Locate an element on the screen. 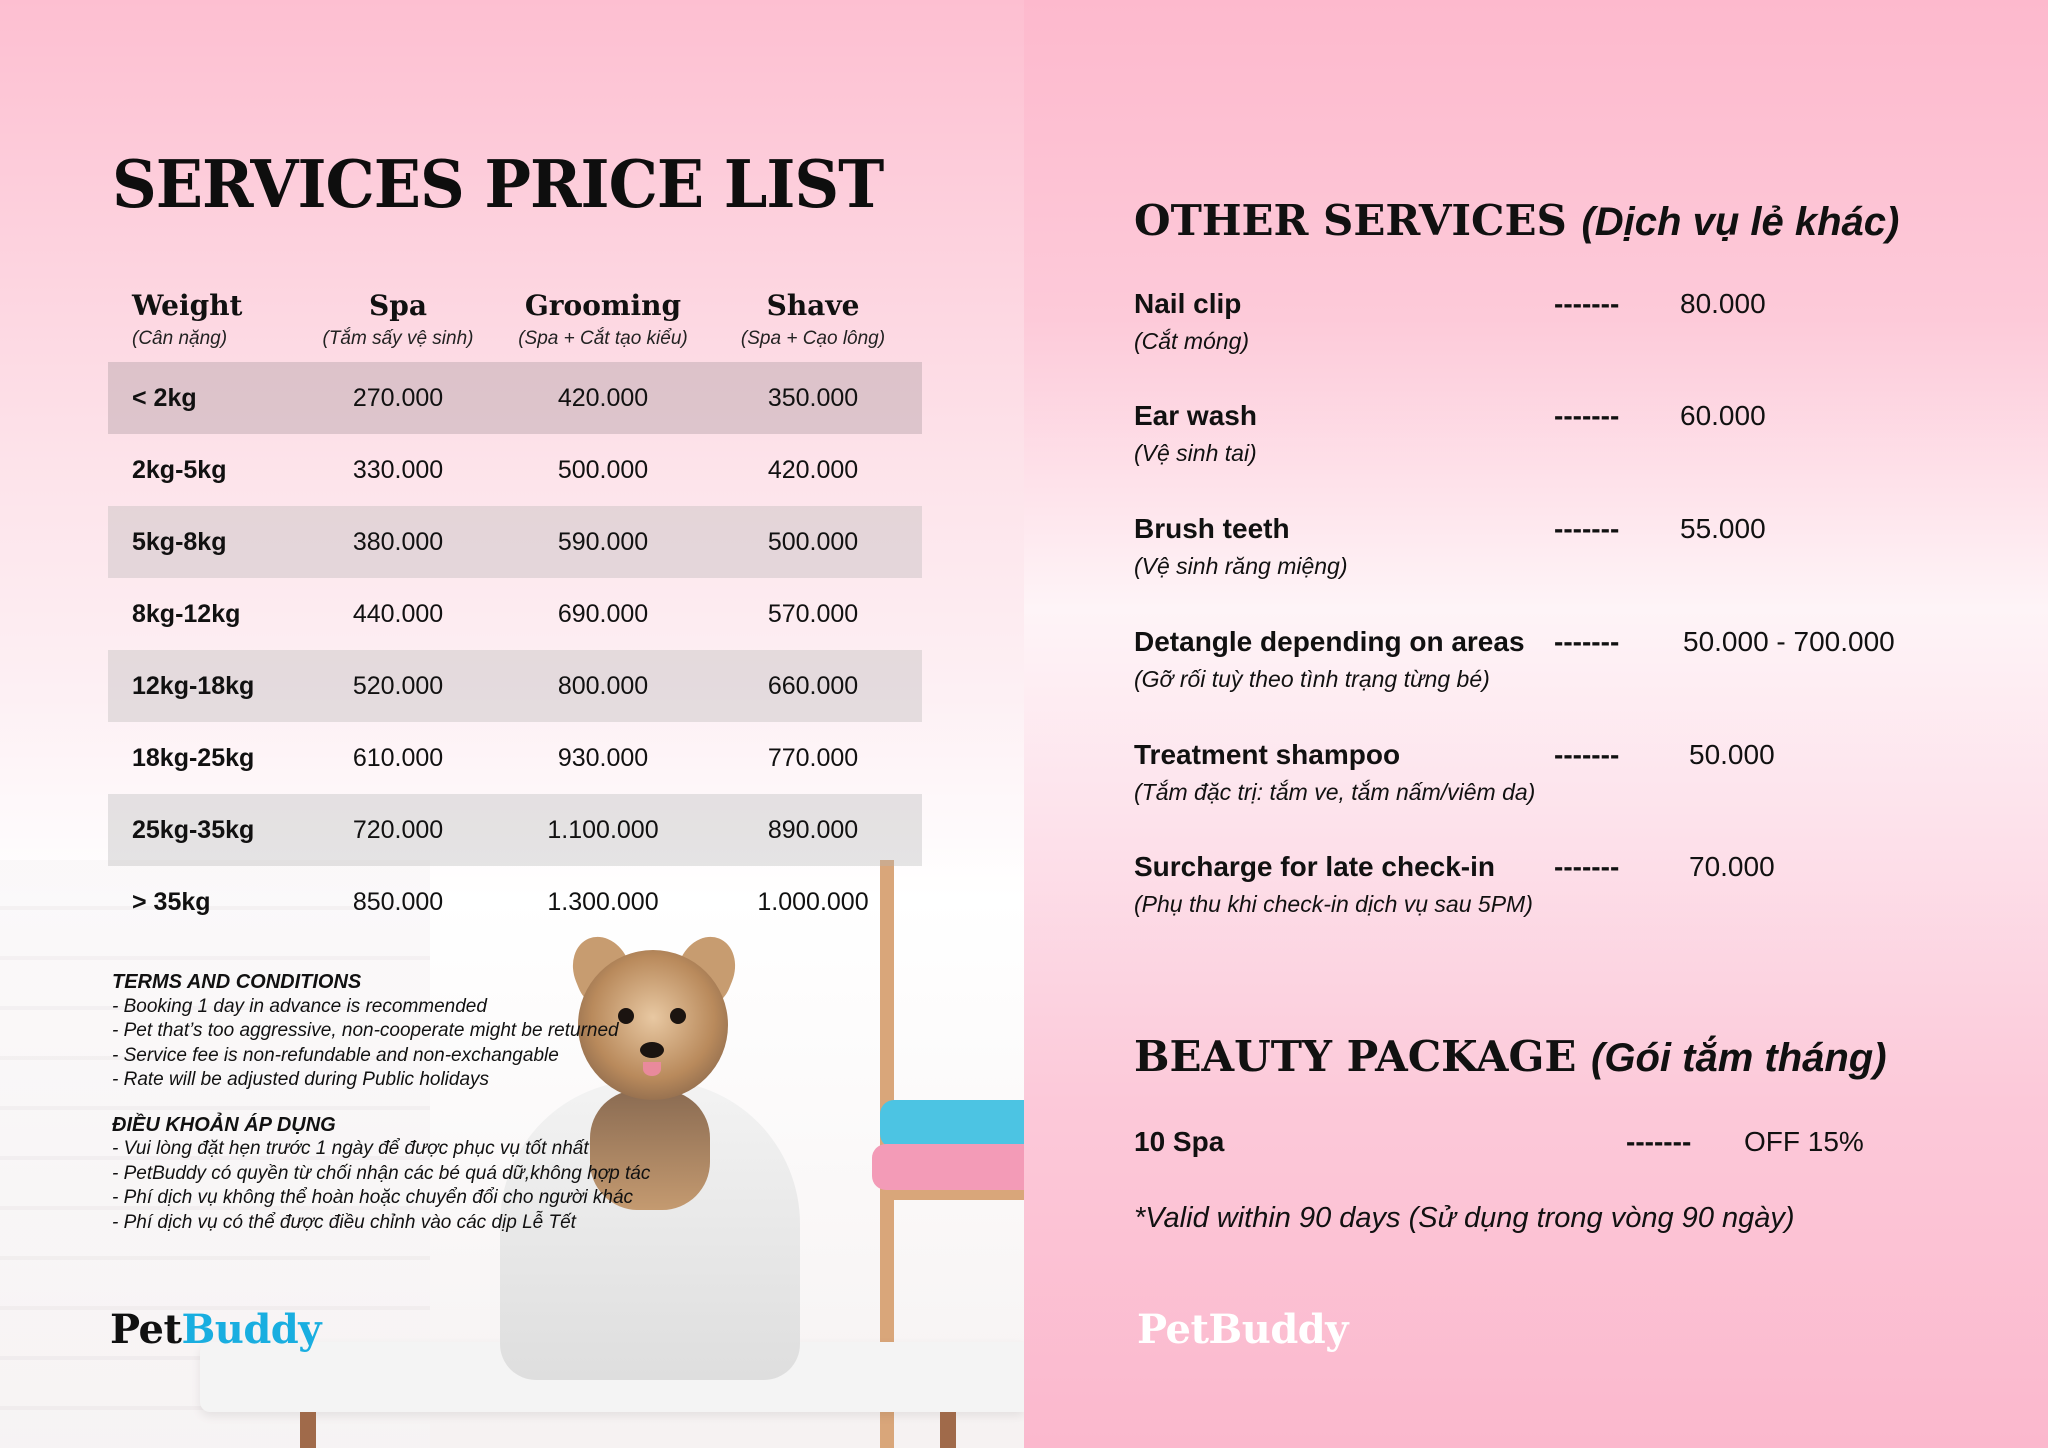 This screenshot has width=2048, height=1448. table-row: 2kg-5kg 330.000 500.000 420.000 is located at coordinates (515, 470).